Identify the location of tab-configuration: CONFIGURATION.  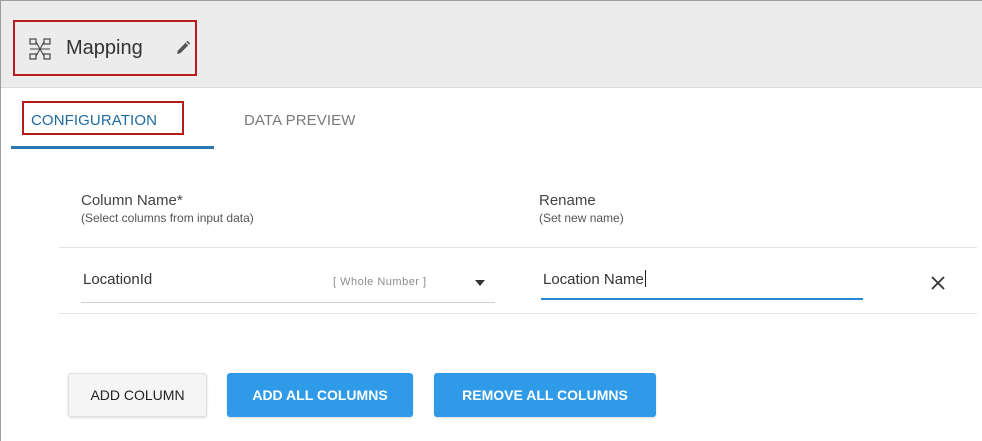
(94, 120).